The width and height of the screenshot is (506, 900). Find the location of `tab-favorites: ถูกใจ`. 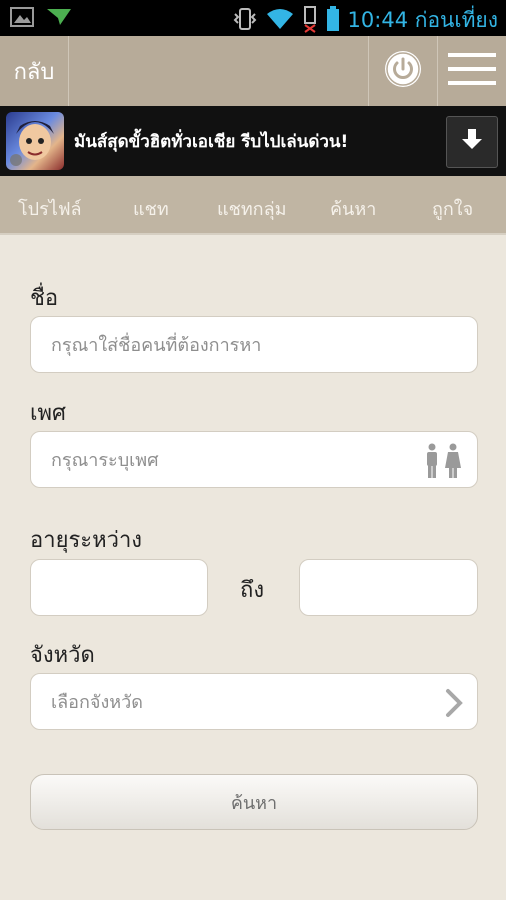

tab-favorites: ถูกใจ is located at coordinates (452, 208).